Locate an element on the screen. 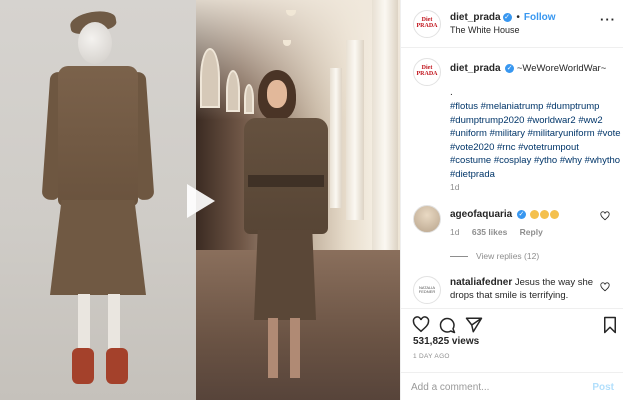  caption-username: diet_prada is located at coordinates (475, 68).